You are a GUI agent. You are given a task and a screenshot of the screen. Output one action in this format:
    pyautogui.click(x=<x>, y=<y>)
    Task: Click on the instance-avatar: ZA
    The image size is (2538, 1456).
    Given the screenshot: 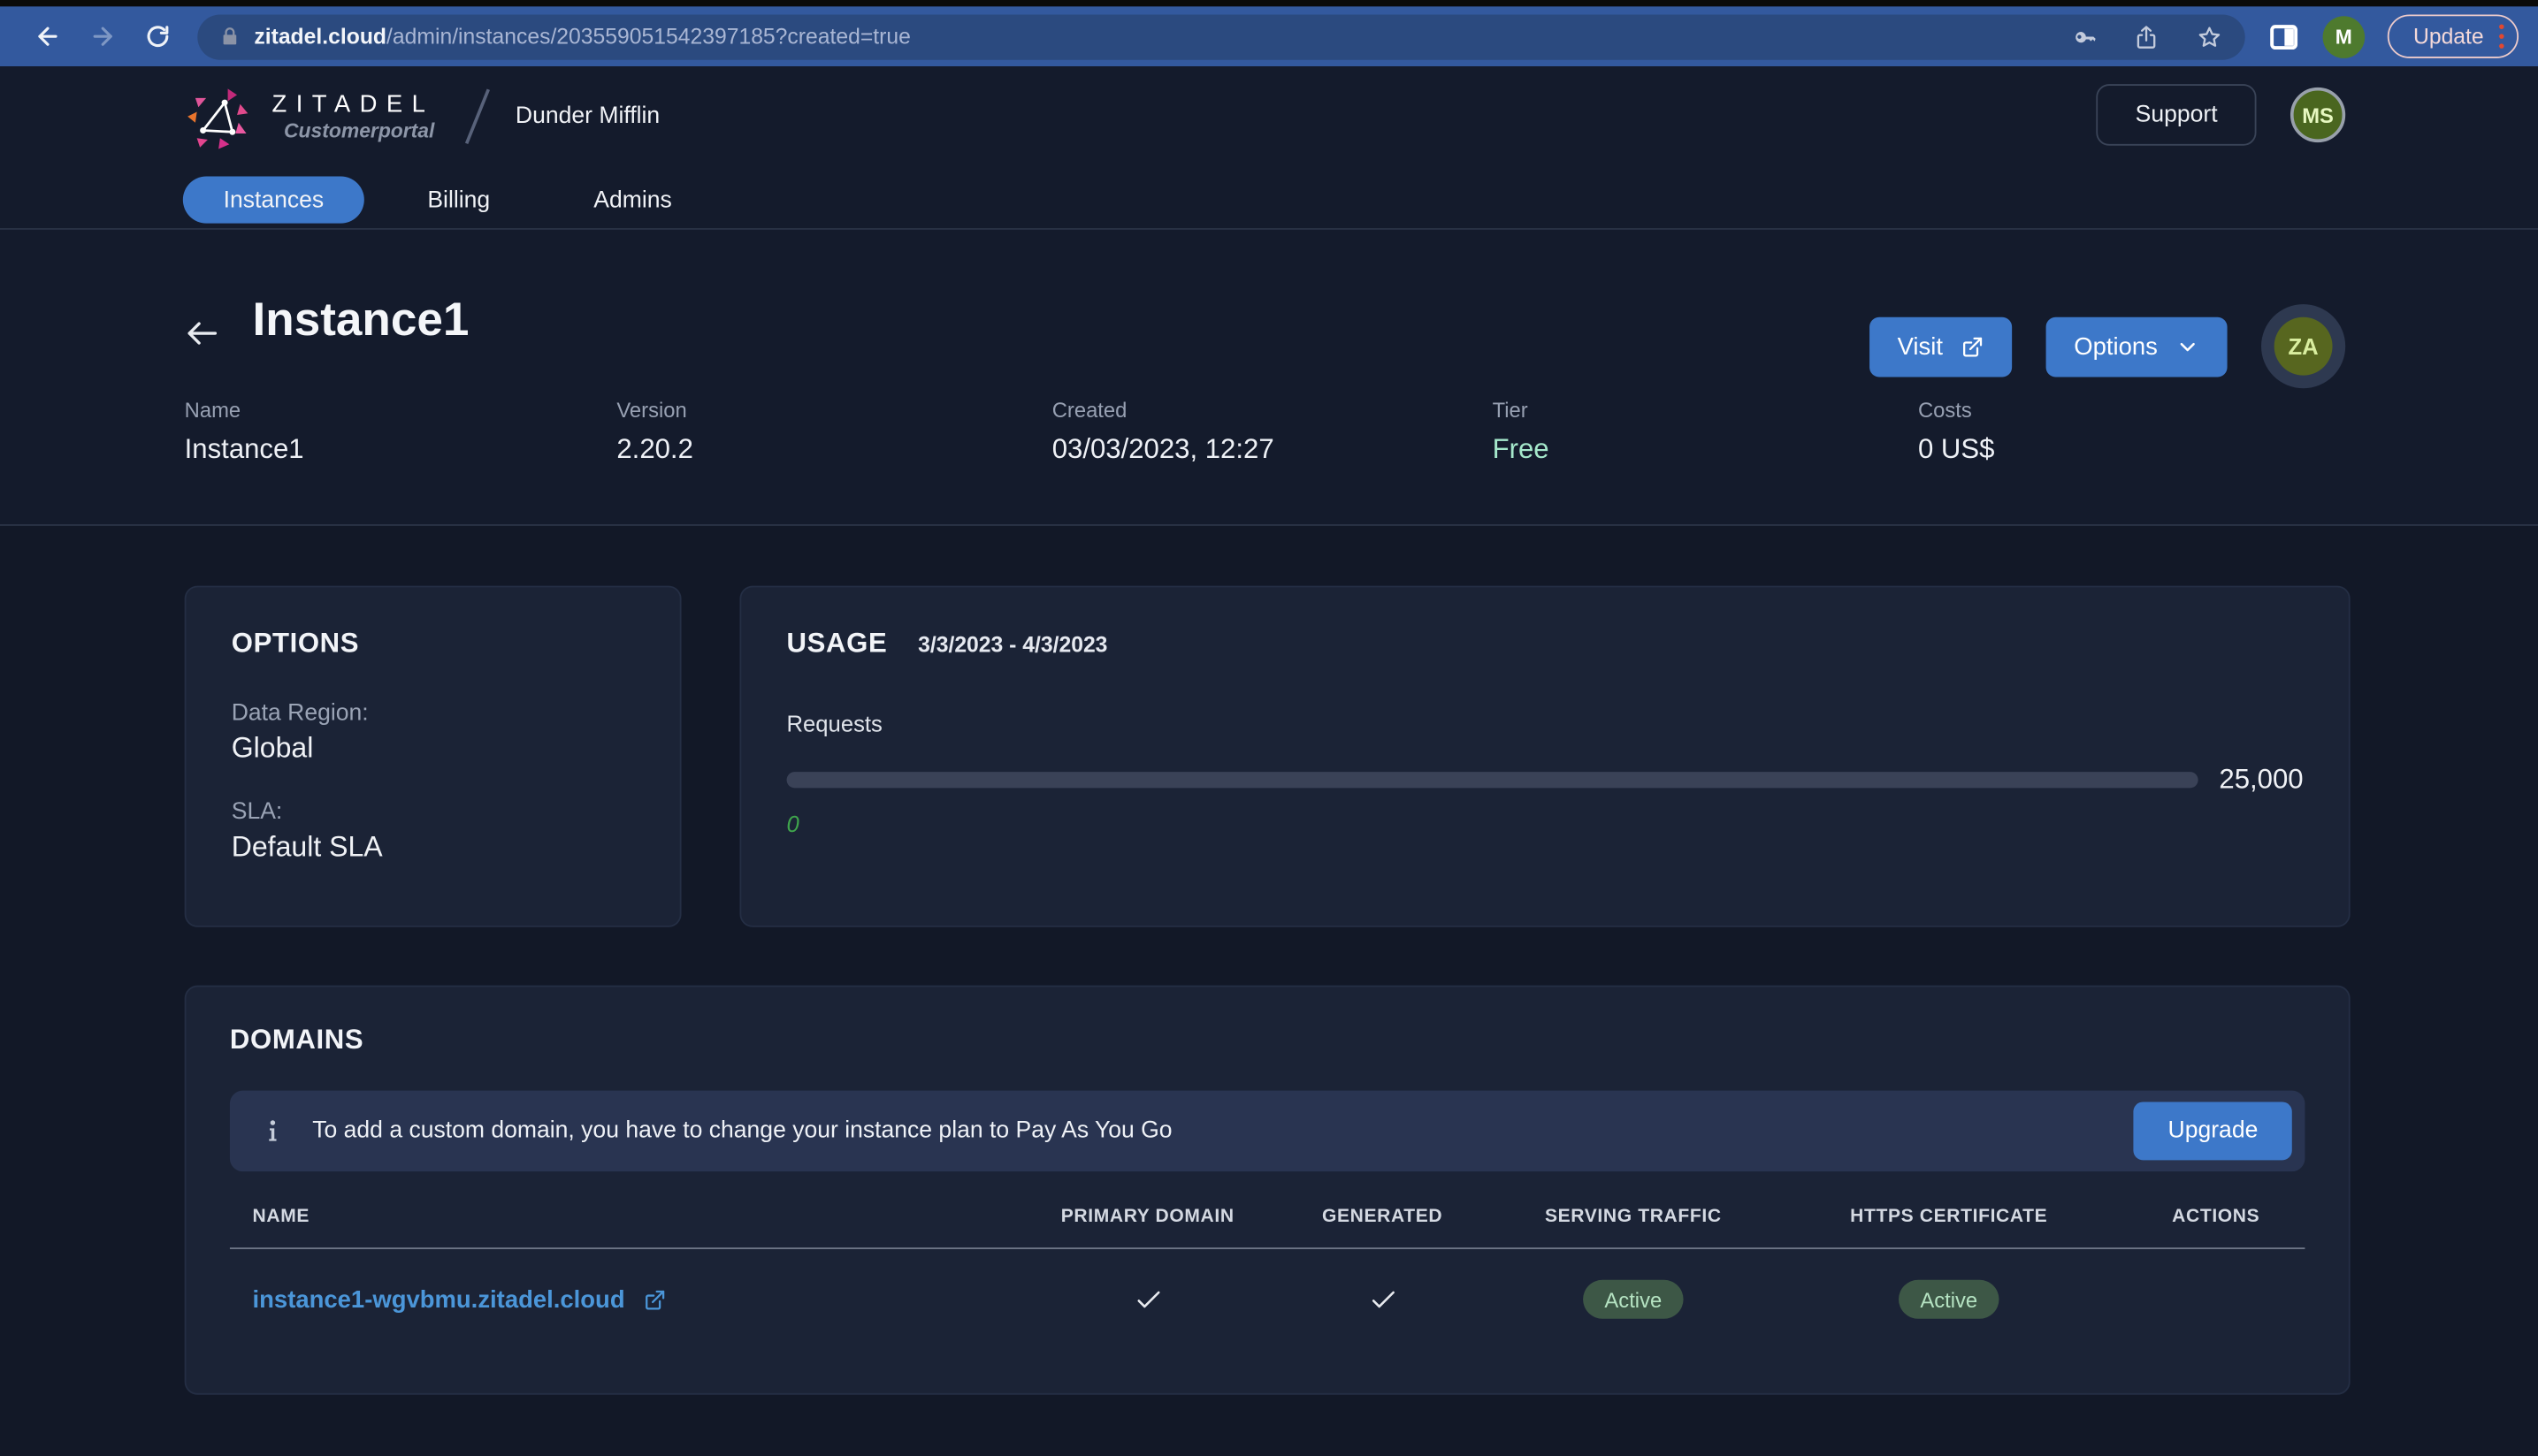 What is the action you would take?
    pyautogui.click(x=2303, y=346)
    